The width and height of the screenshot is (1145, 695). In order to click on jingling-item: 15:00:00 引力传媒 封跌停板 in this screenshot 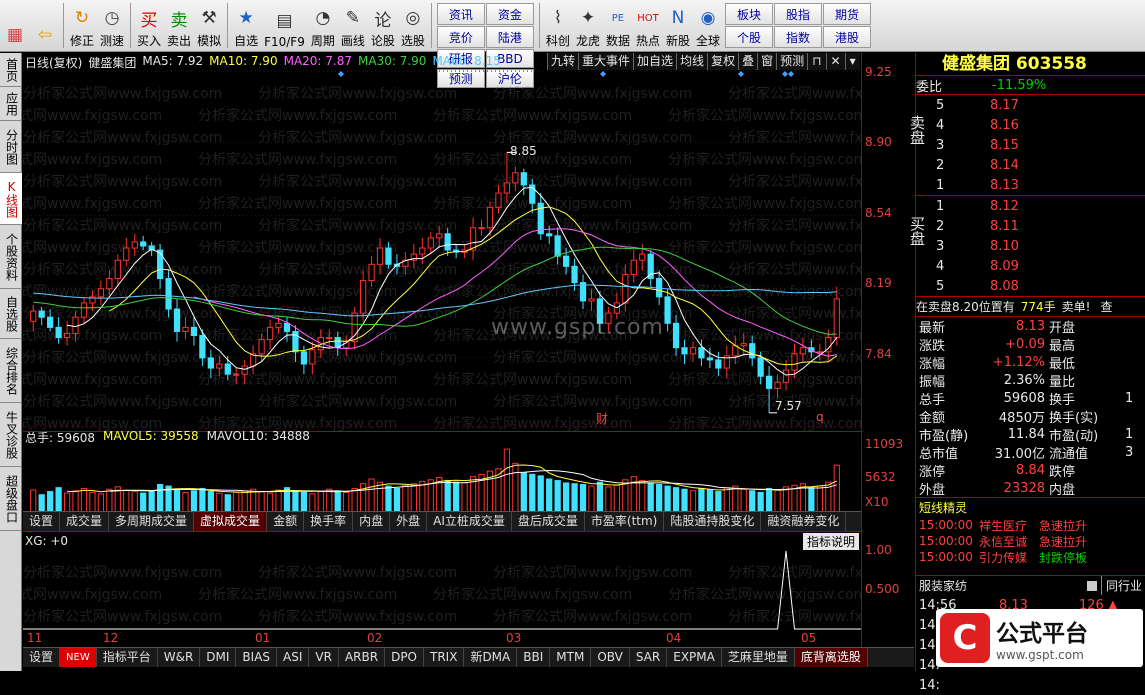, I will do `click(1030, 557)`.